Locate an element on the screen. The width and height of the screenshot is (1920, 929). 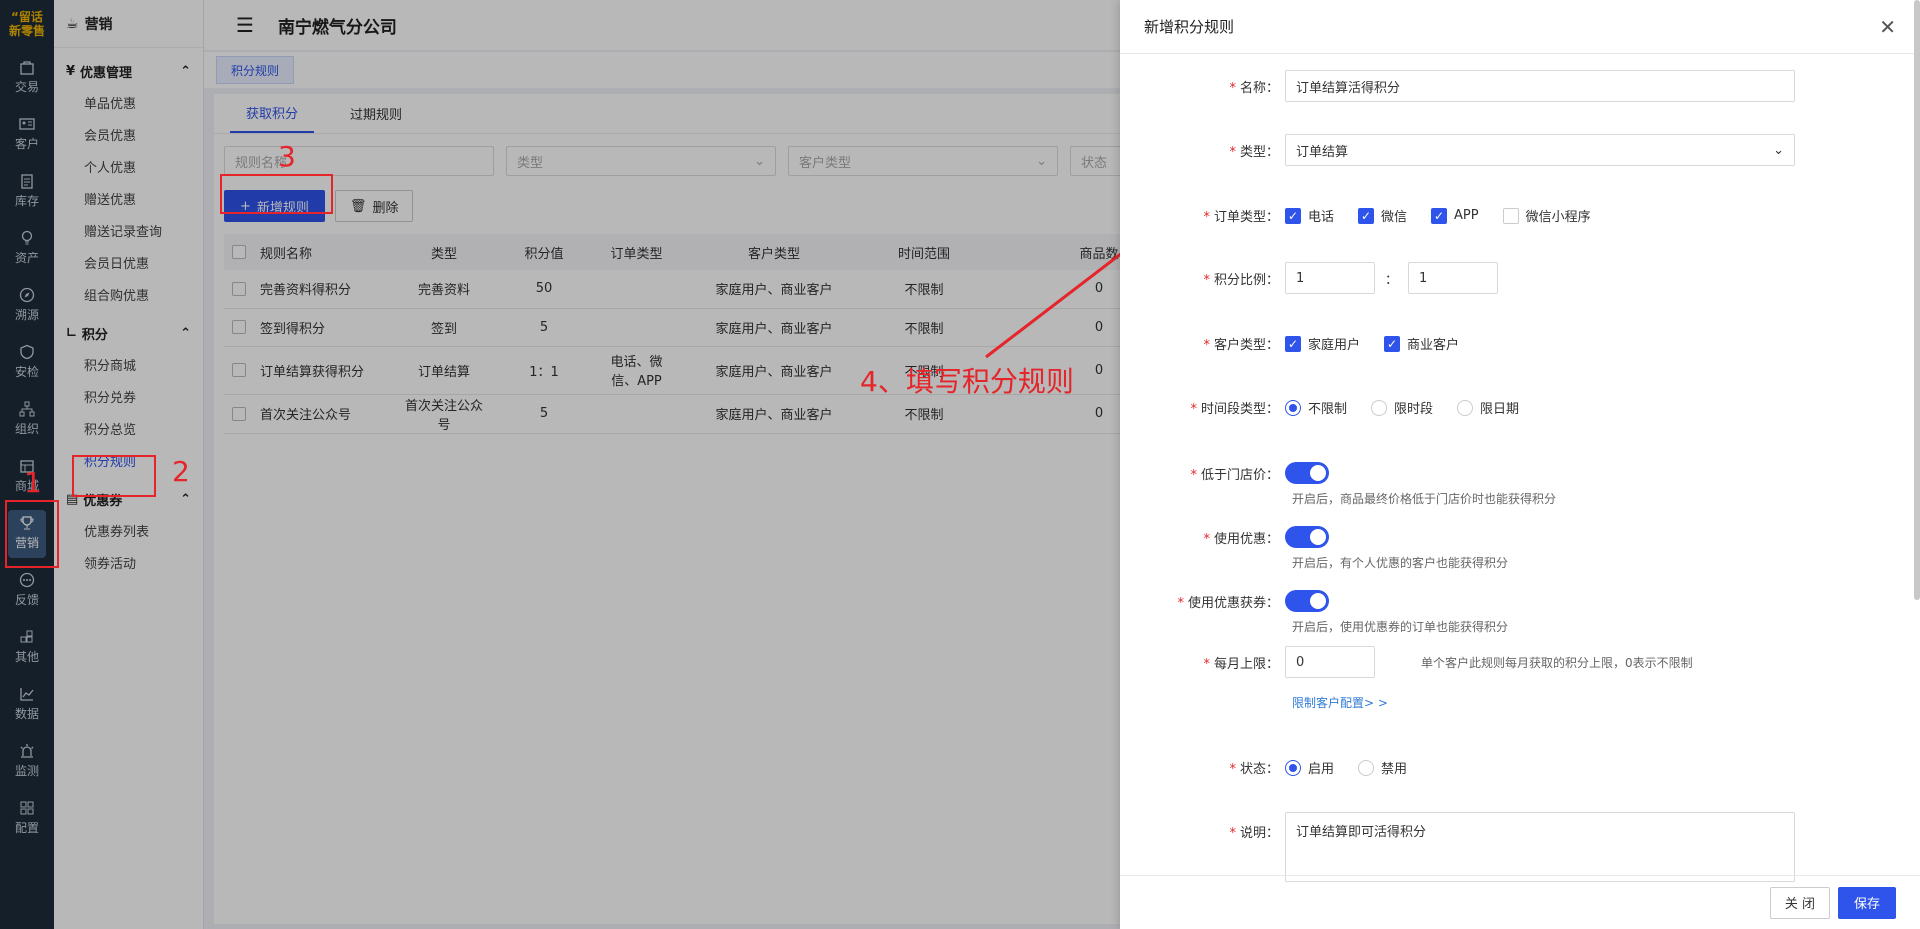
option-label: 不限制 is located at coordinates (1328, 409).